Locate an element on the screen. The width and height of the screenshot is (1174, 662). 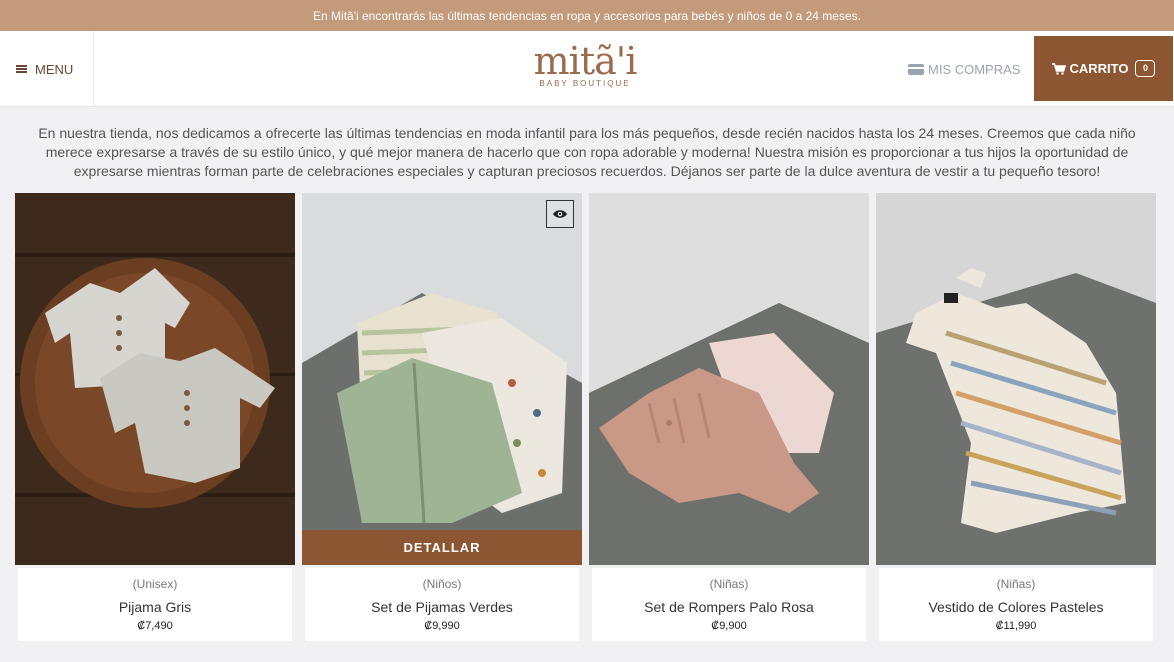
eye-icon is located at coordinates (560, 214).